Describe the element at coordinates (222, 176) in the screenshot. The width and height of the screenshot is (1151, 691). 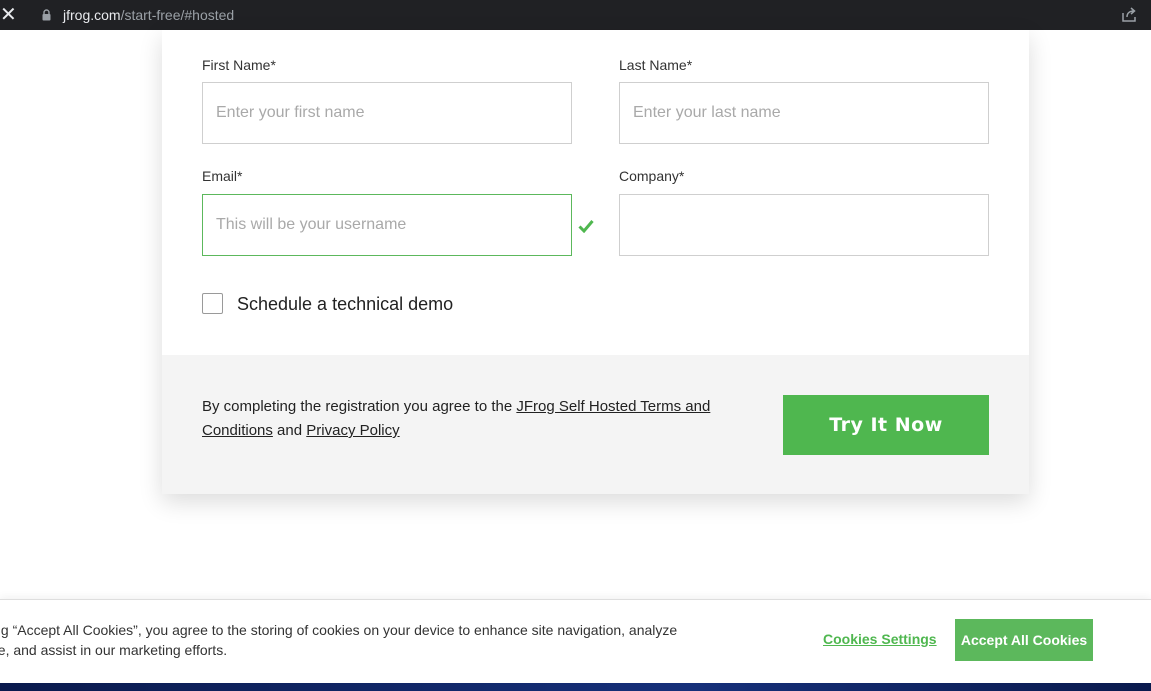
I see `email-label: Email*` at that location.